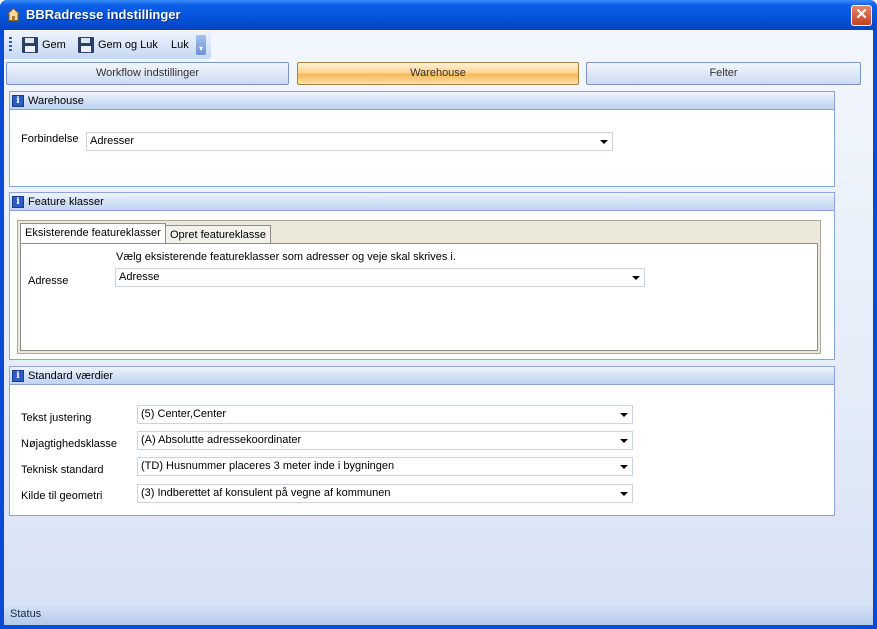 Image resolution: width=877 pixels, height=629 pixels. Describe the element at coordinates (438, 614) in the screenshot. I see `status-bar: Status` at that location.